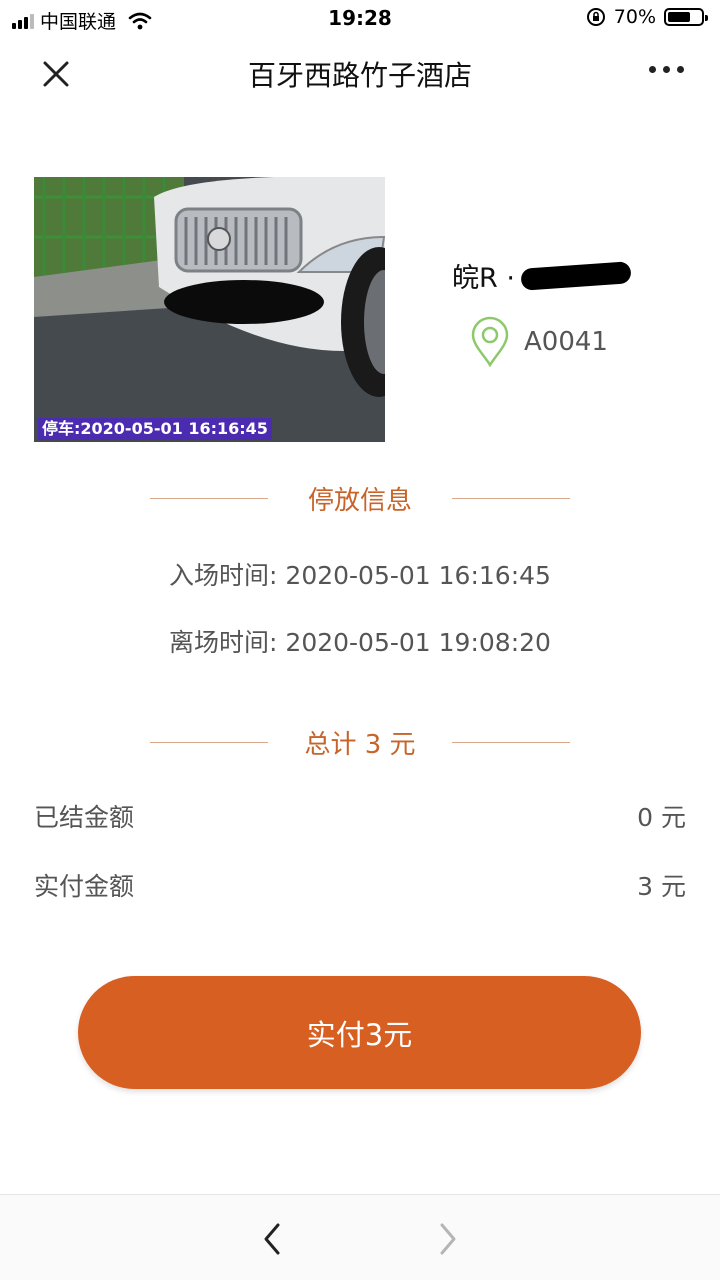 The width and height of the screenshot is (720, 1280). I want to click on chevron-right-icon, so click(448, 1239).